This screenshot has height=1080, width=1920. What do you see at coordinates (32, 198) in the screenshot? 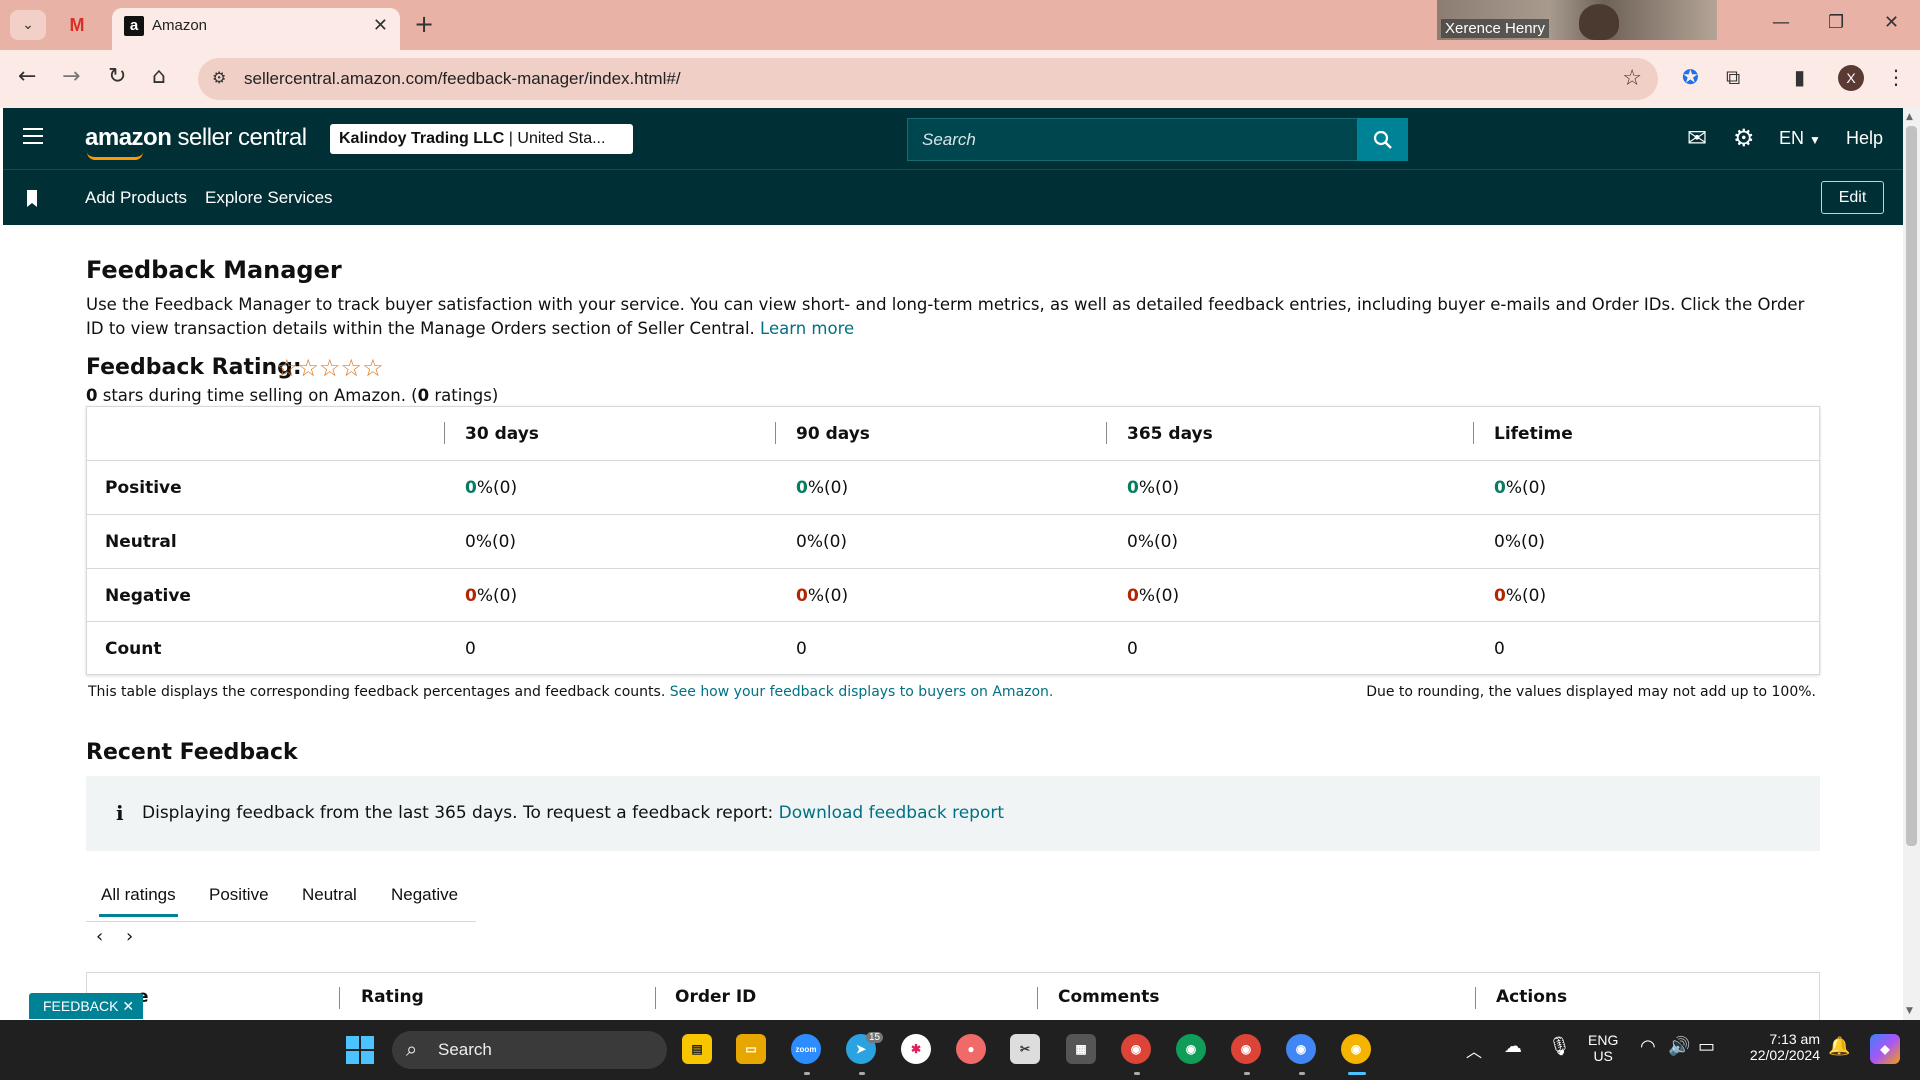
I see `bookmark-icon` at bounding box center [32, 198].